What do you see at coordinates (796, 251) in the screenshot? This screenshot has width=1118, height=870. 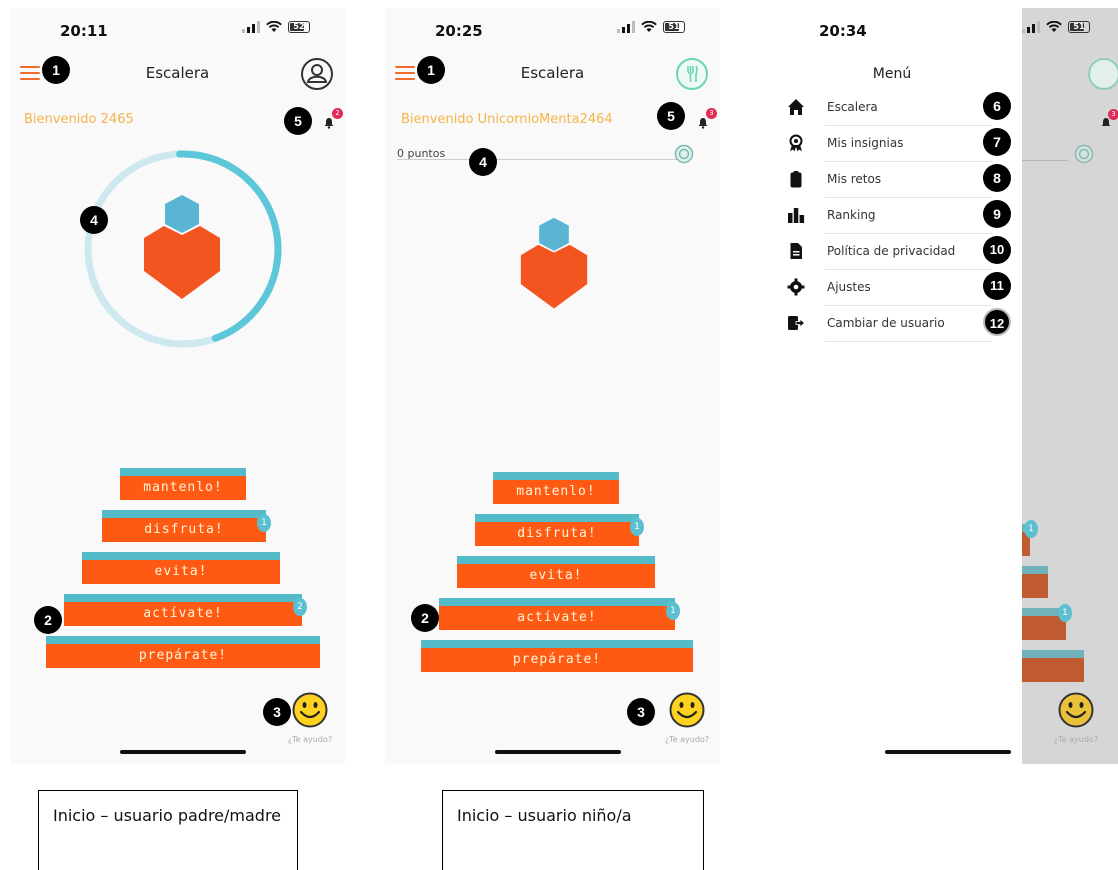 I see `document-icon` at bounding box center [796, 251].